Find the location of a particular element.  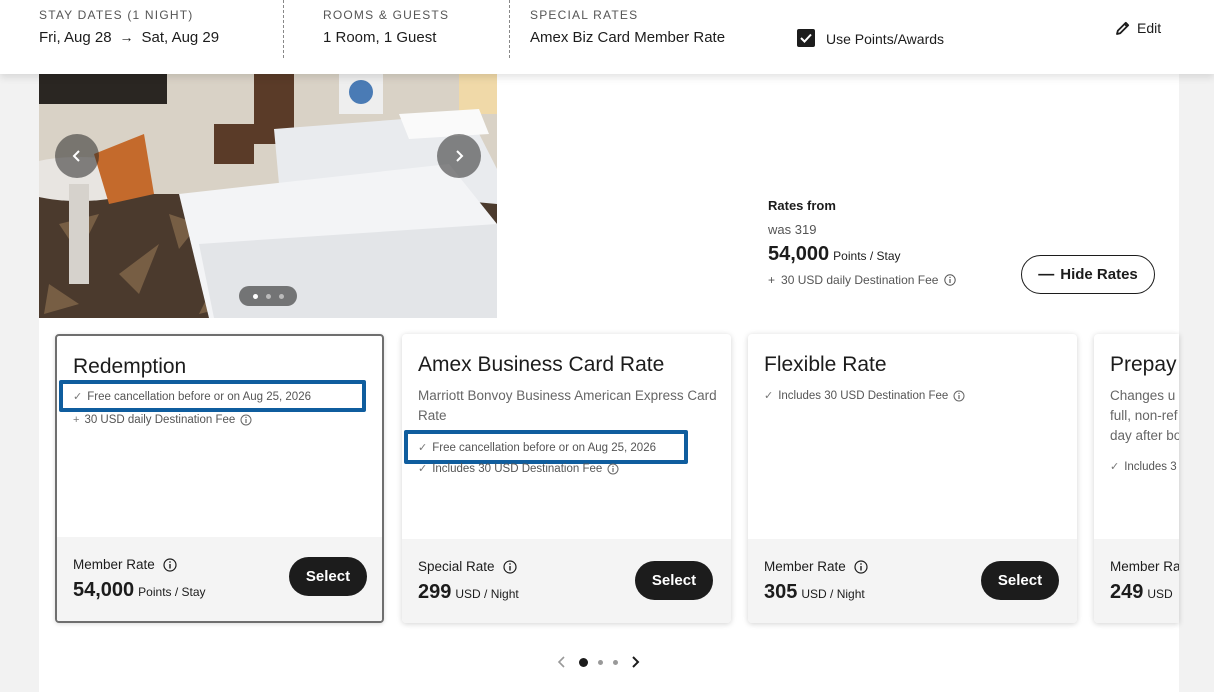

rooms-guests-label: ROOMS & GUESTS is located at coordinates (386, 15).